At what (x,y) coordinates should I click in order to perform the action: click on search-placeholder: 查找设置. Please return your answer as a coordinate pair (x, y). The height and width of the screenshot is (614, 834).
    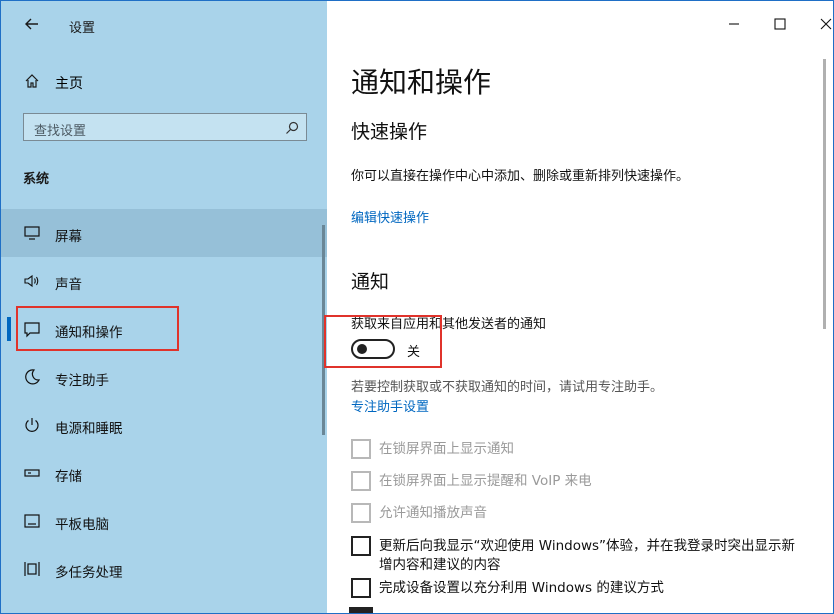
    Looking at the image, I should click on (60, 131).